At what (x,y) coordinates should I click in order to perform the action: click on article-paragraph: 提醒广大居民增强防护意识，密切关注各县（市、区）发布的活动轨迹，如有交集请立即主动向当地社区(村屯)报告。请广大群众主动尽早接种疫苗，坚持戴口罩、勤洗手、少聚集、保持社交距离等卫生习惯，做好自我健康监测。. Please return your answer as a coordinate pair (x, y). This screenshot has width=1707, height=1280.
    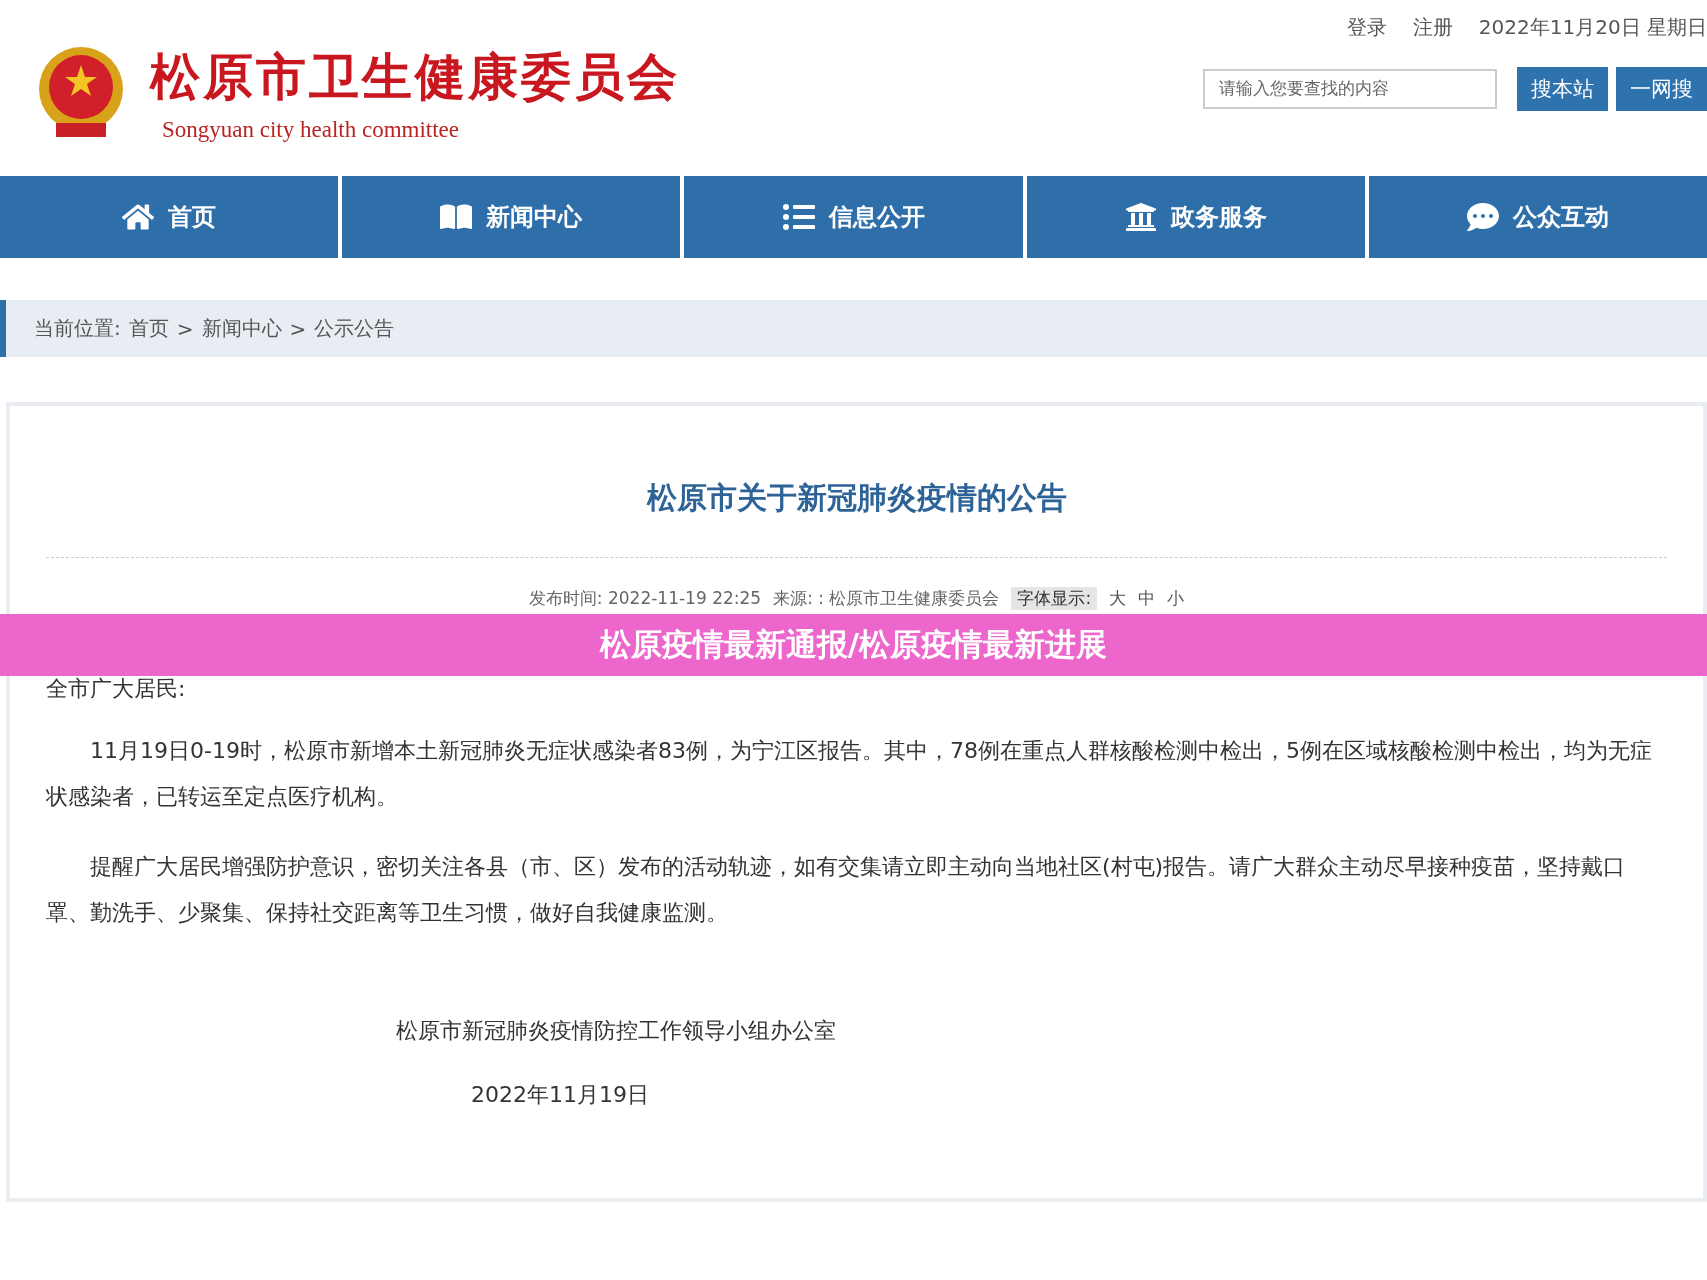
    Looking at the image, I should click on (836, 890).